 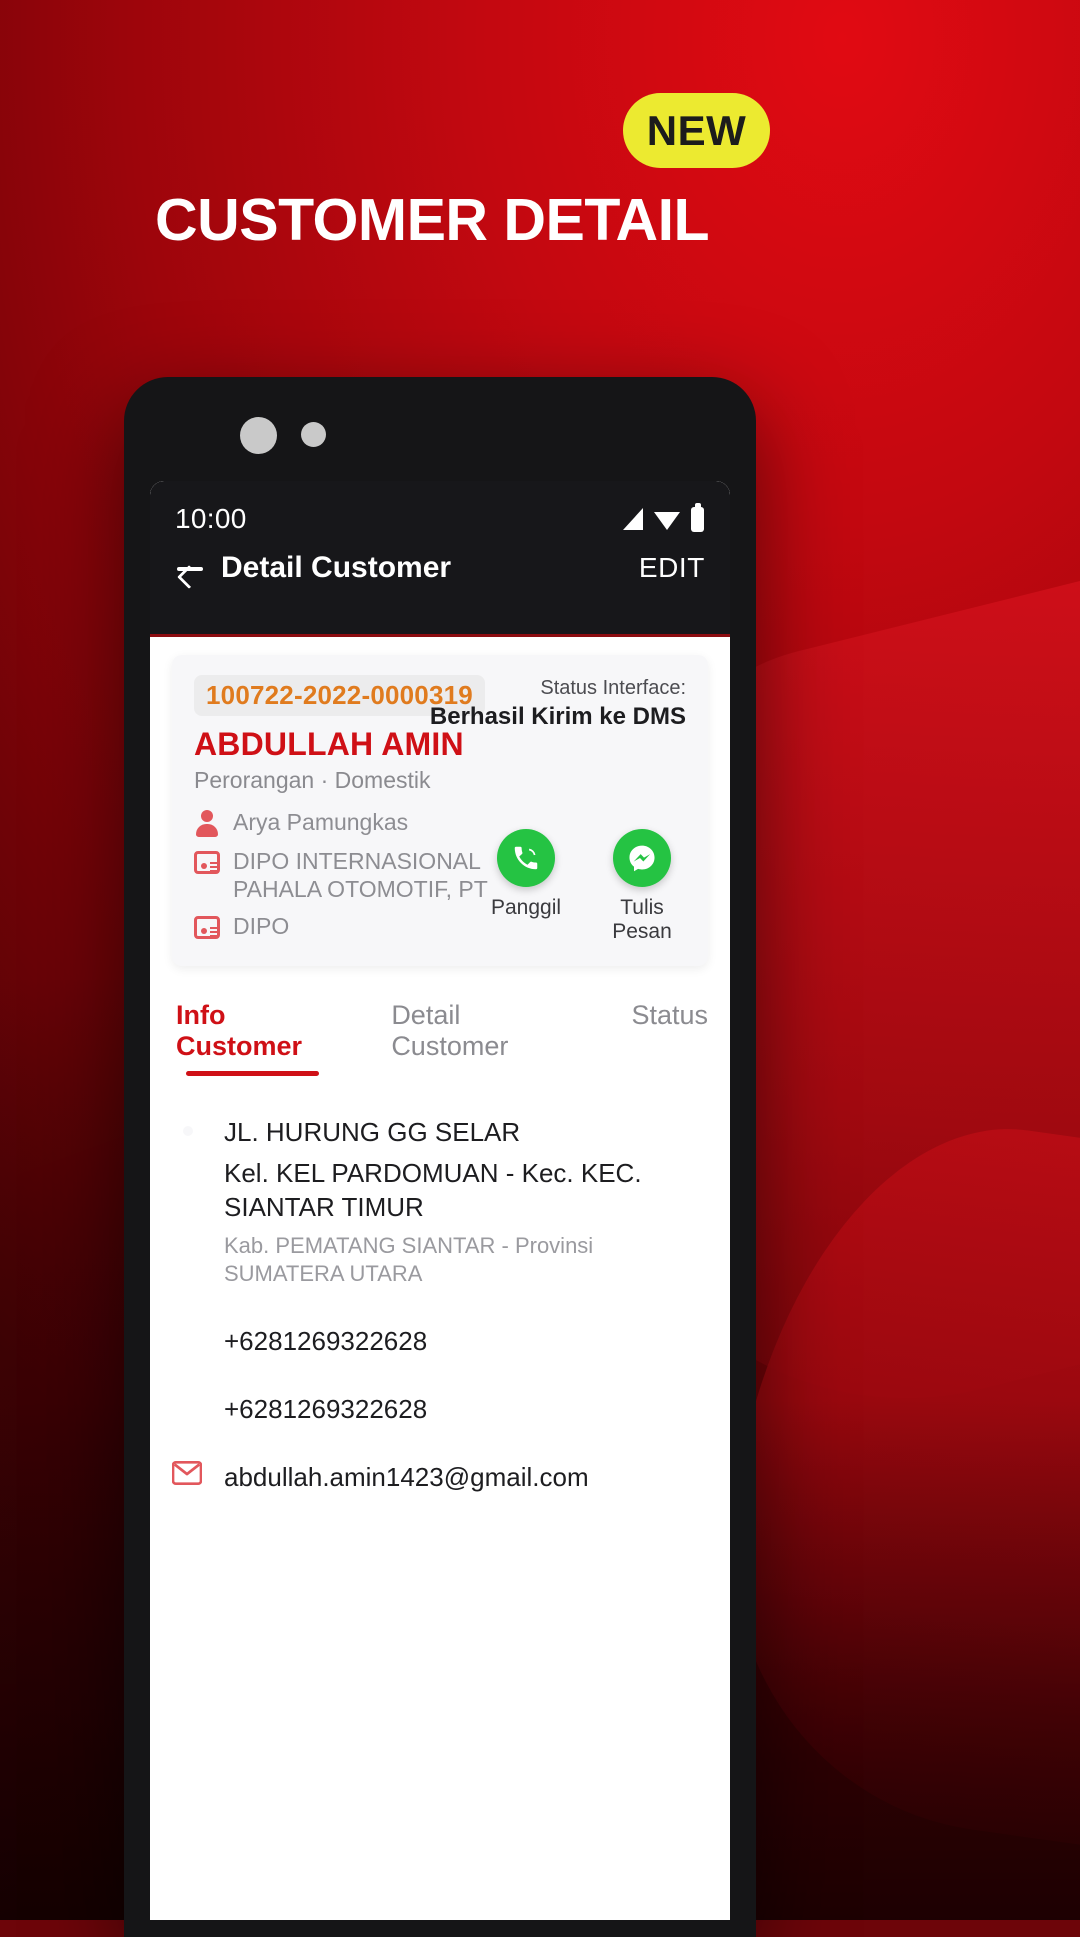 I want to click on status-icons, so click(x=663, y=517).